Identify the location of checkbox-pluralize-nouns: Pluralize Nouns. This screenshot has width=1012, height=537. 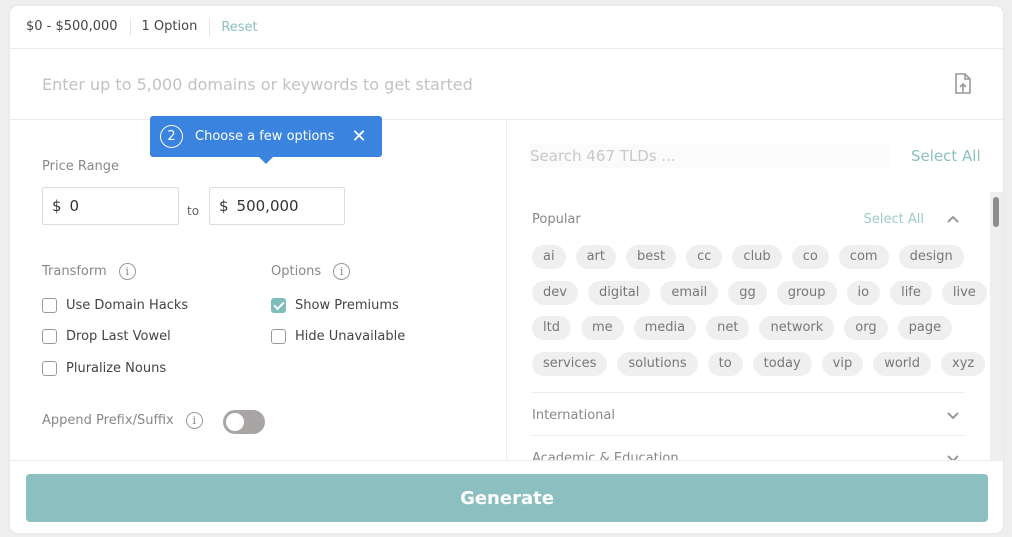
(104, 368).